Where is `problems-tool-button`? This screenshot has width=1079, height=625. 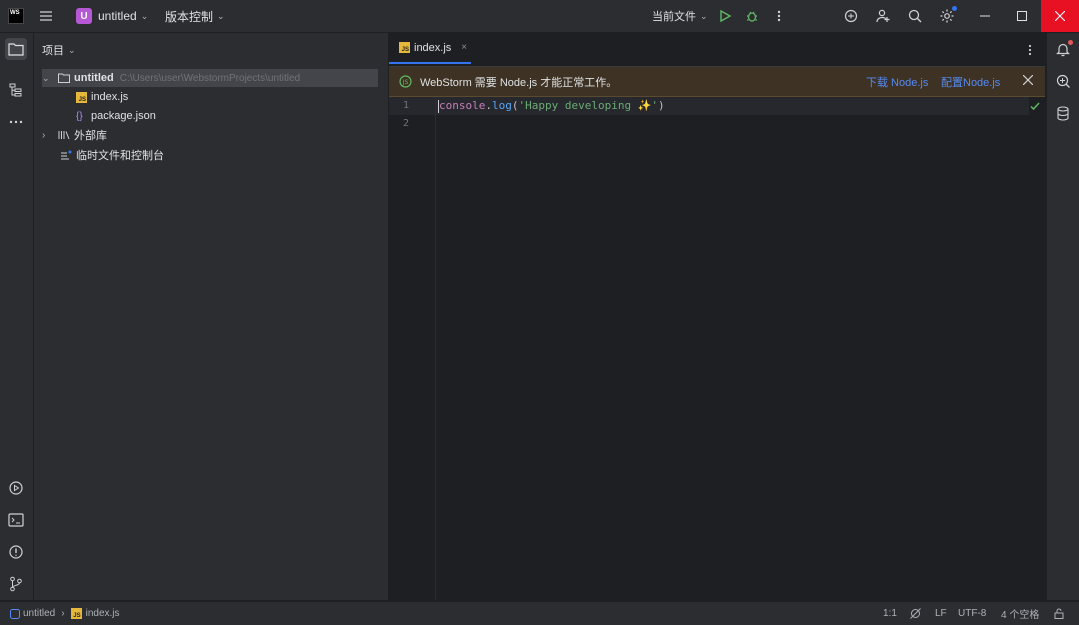 problems-tool-button is located at coordinates (16, 552).